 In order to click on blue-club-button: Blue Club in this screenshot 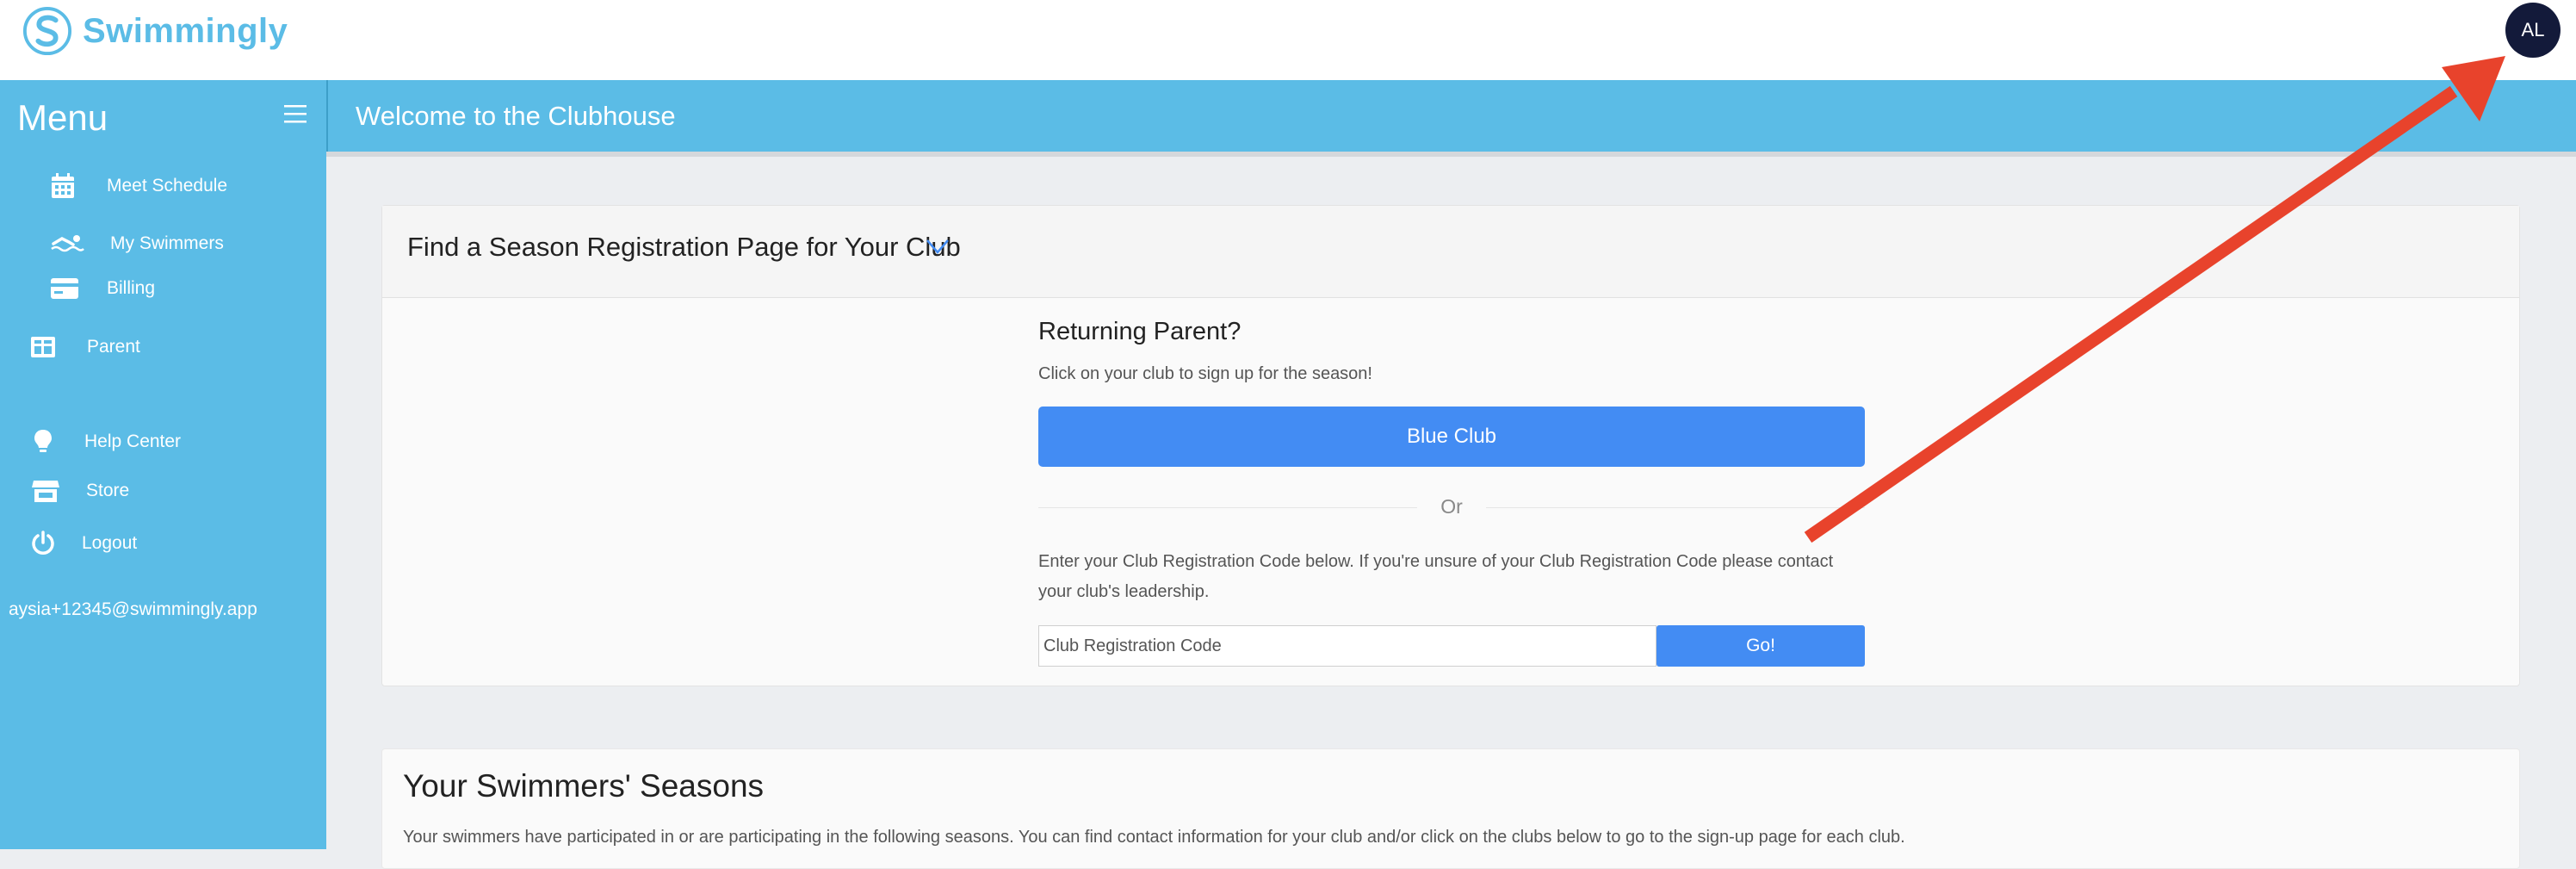, I will do `click(1451, 437)`.